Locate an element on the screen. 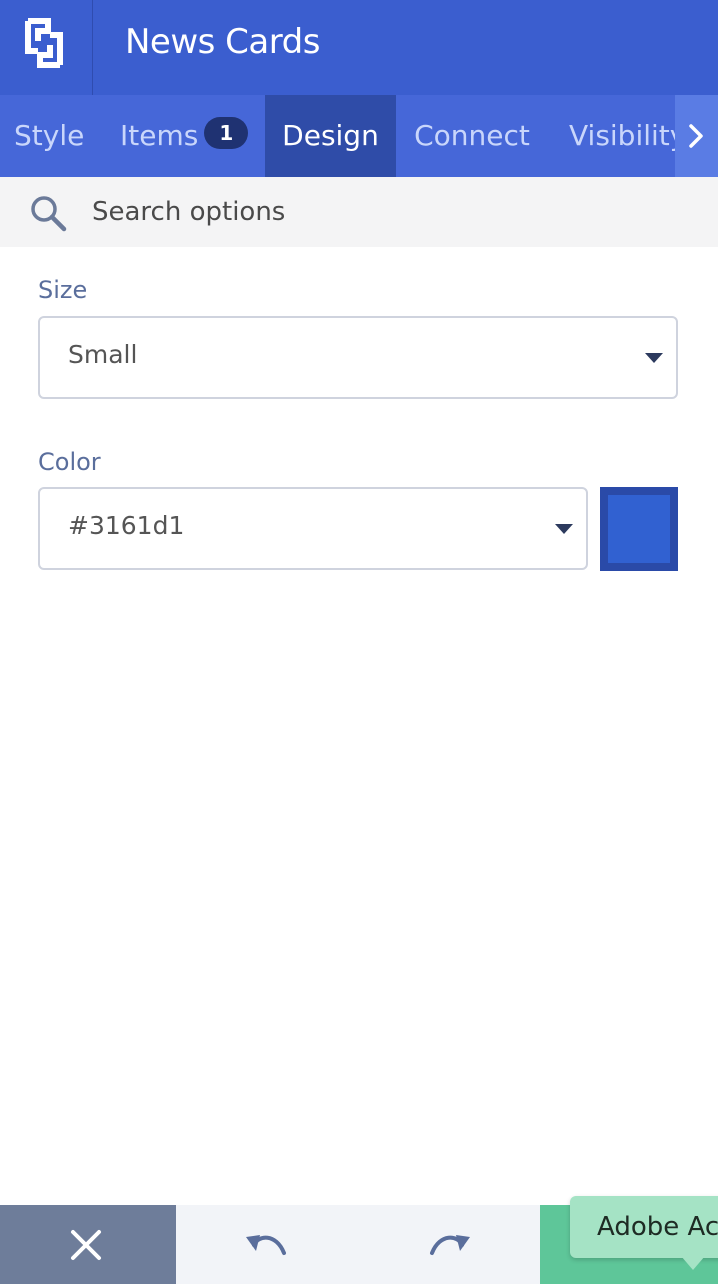 Image resolution: width=718 pixels, height=1284 pixels. redo-icon is located at coordinates (450, 1245).